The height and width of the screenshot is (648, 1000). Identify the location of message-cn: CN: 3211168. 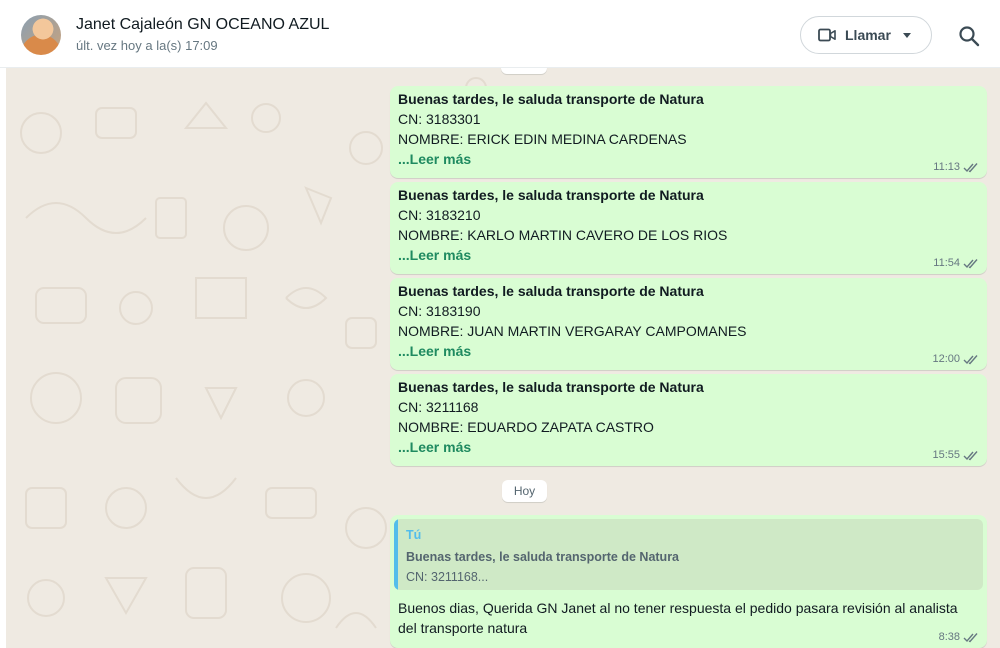
(438, 407).